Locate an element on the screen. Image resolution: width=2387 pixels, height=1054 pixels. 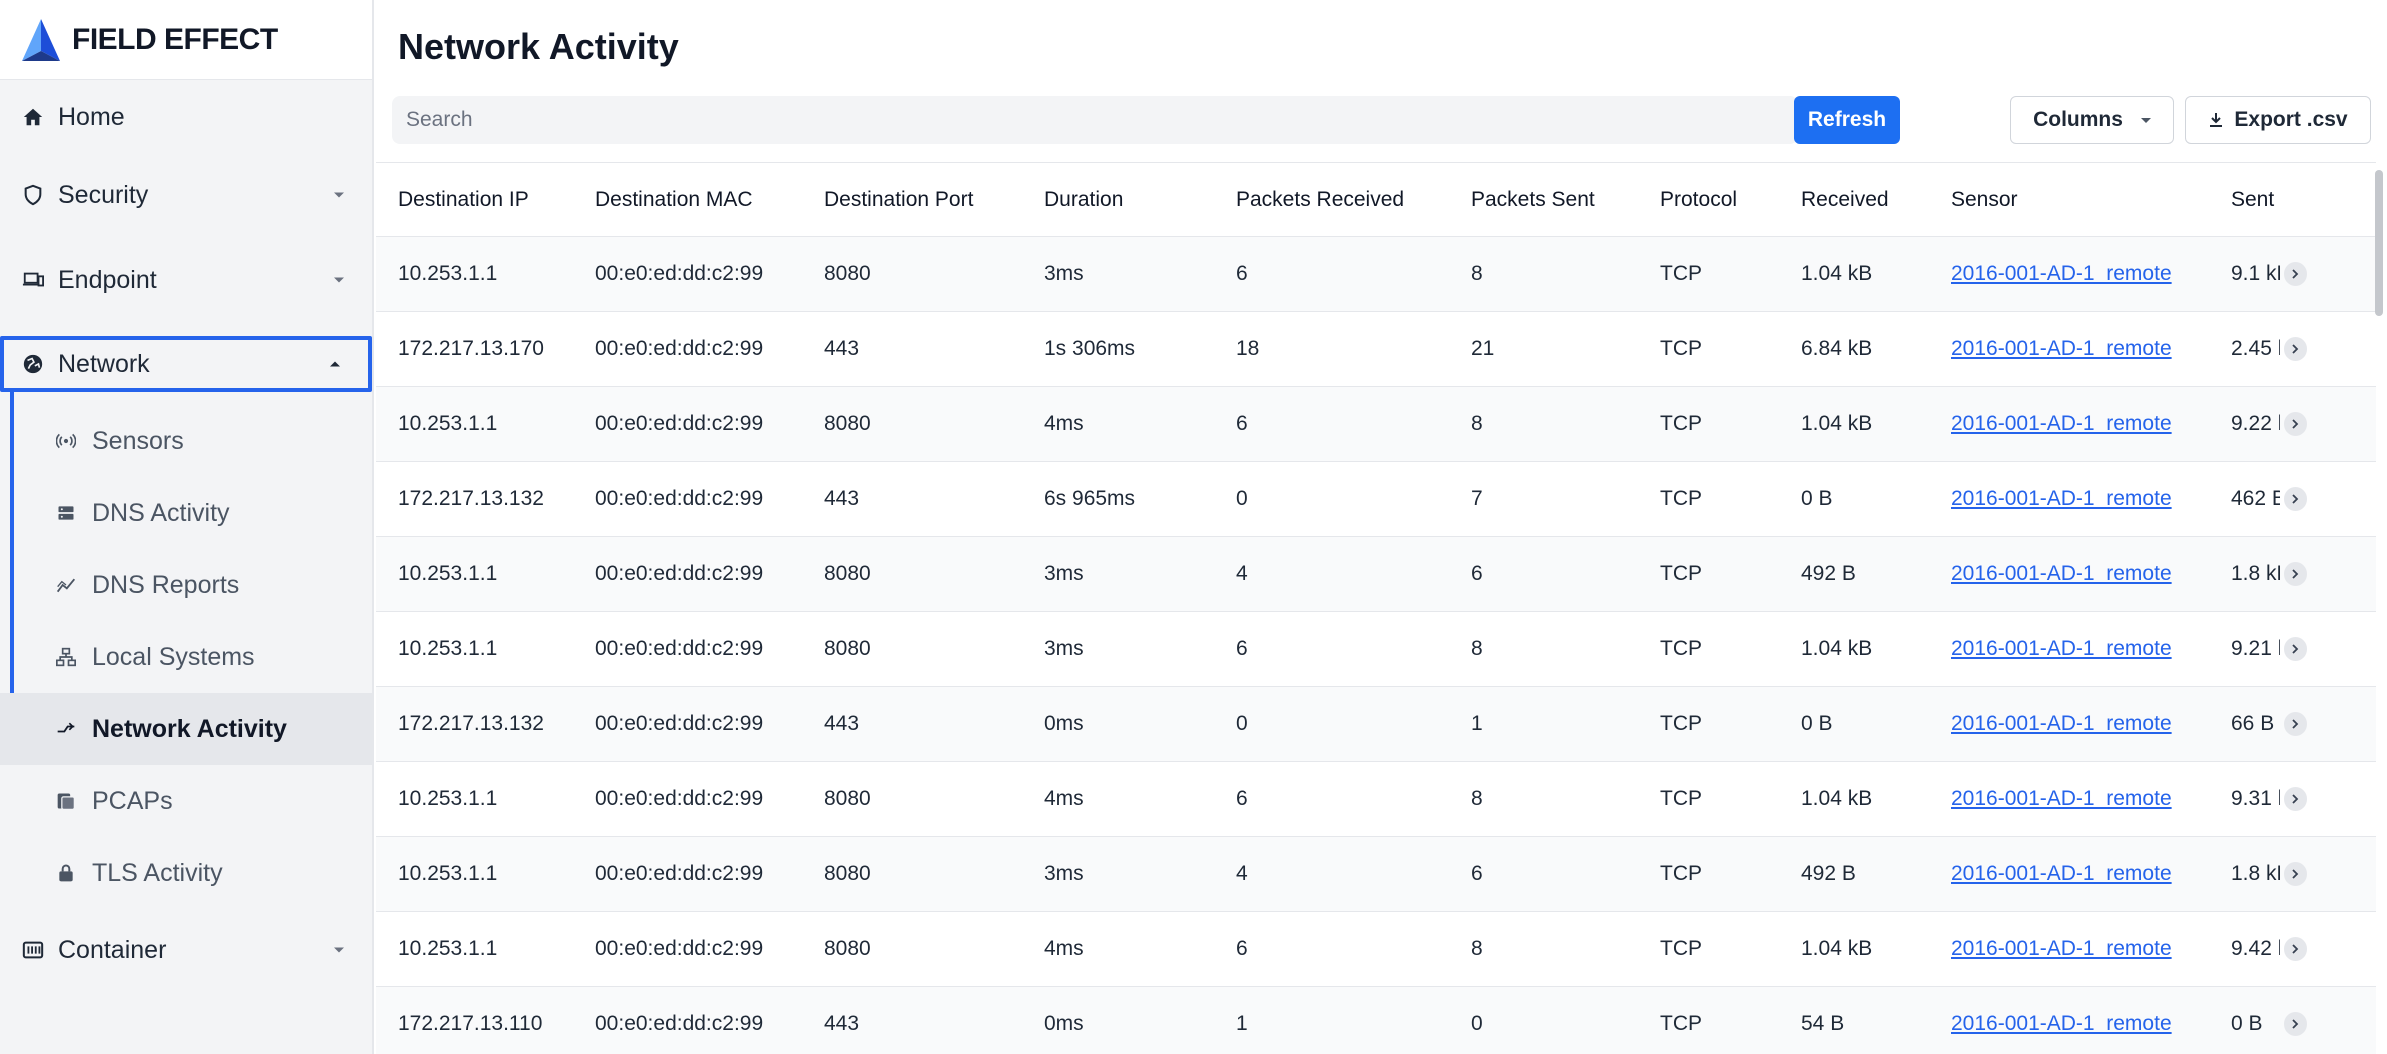
download-icon is located at coordinates (2216, 120).